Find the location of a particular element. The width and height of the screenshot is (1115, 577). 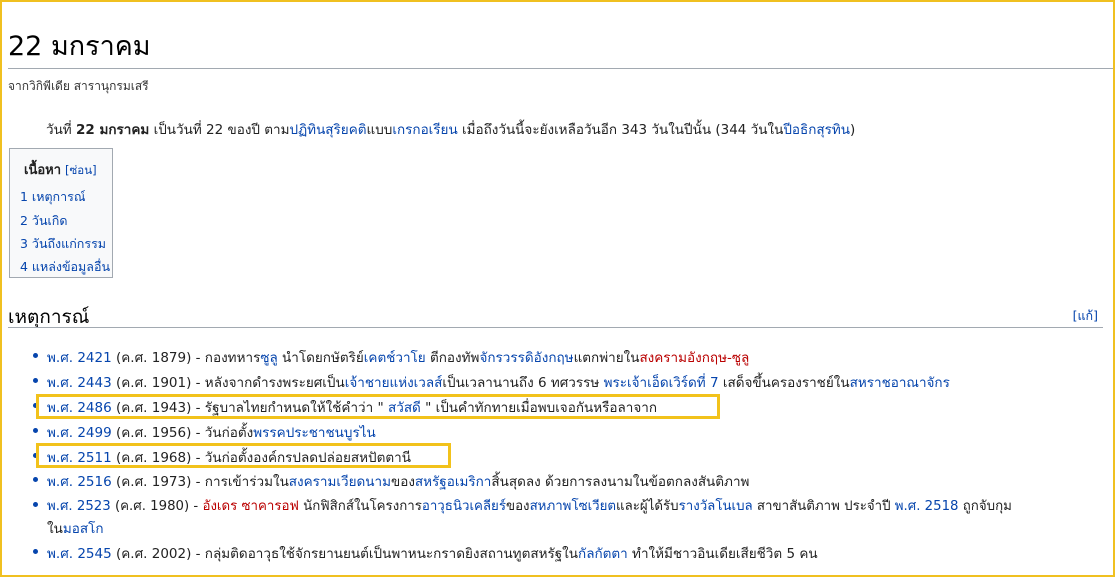

event-link: ซูลู is located at coordinates (268, 358).